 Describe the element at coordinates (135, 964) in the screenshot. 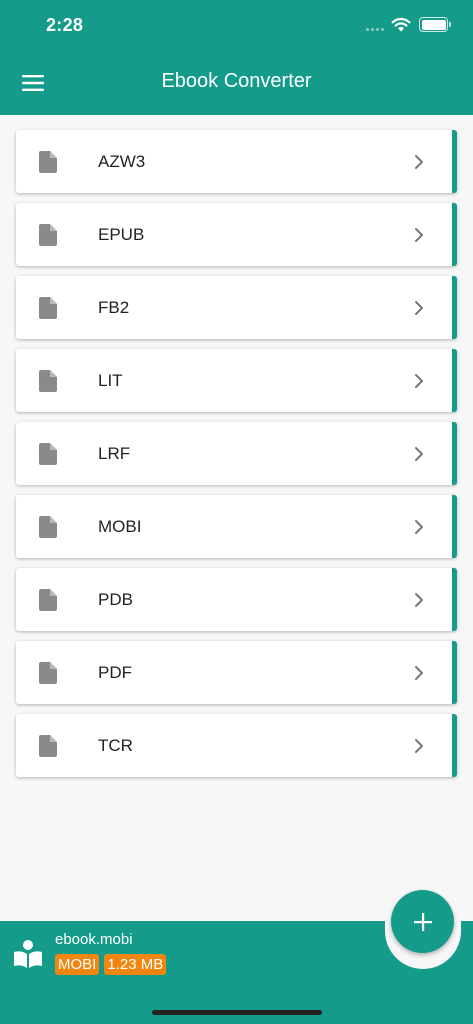

I see `size-badge: 1.23 MB` at that location.